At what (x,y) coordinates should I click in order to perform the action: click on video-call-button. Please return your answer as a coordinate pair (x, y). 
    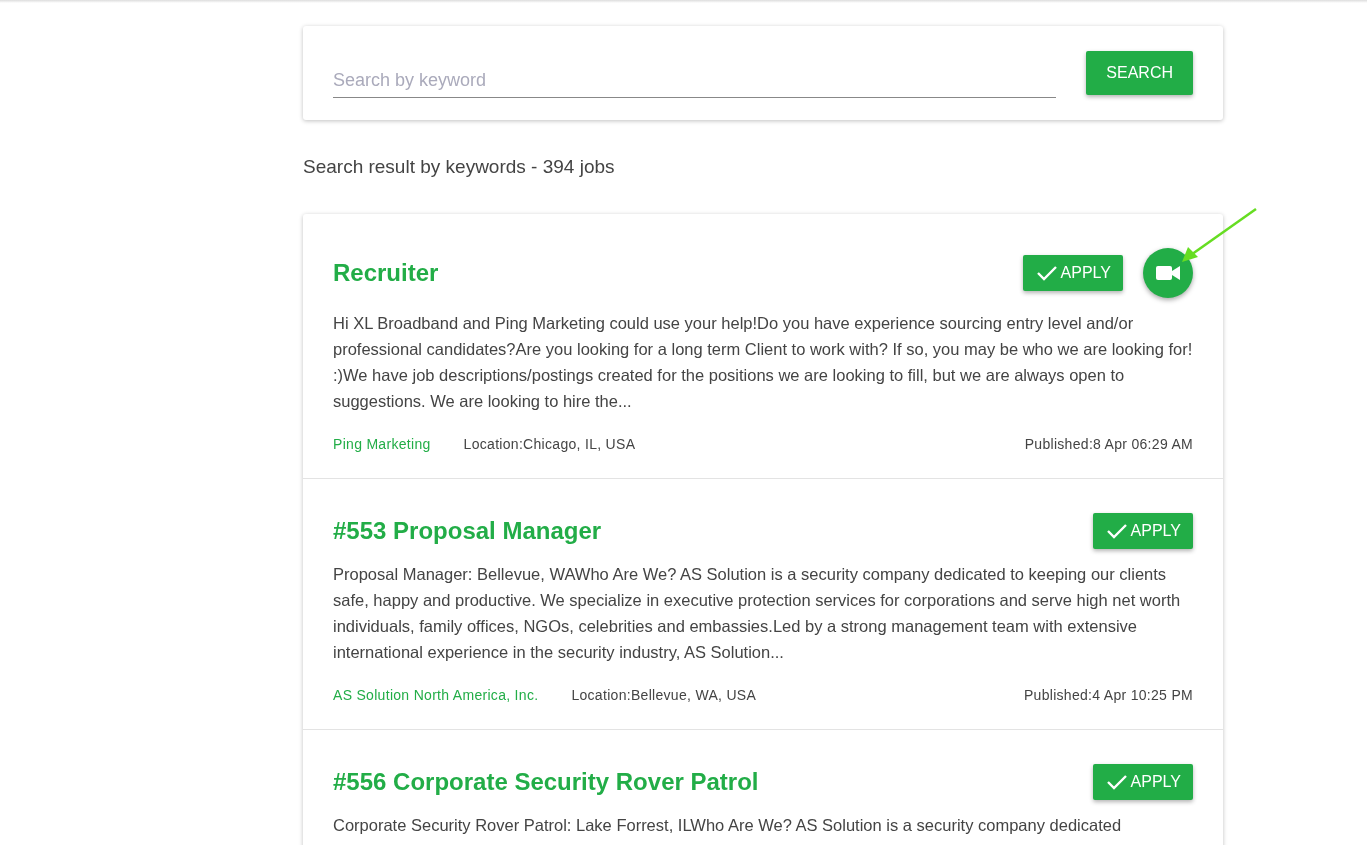
    Looking at the image, I should click on (1168, 273).